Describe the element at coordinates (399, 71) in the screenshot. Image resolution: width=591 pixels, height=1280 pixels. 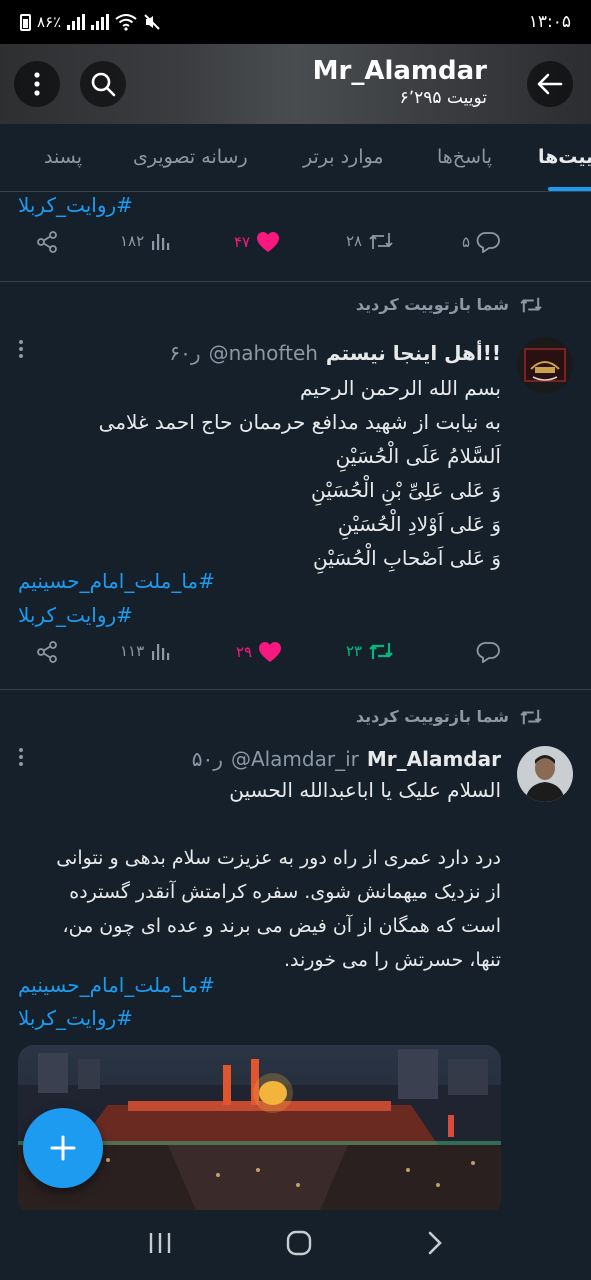
I see `profile-name: Mr_Alamdar` at that location.